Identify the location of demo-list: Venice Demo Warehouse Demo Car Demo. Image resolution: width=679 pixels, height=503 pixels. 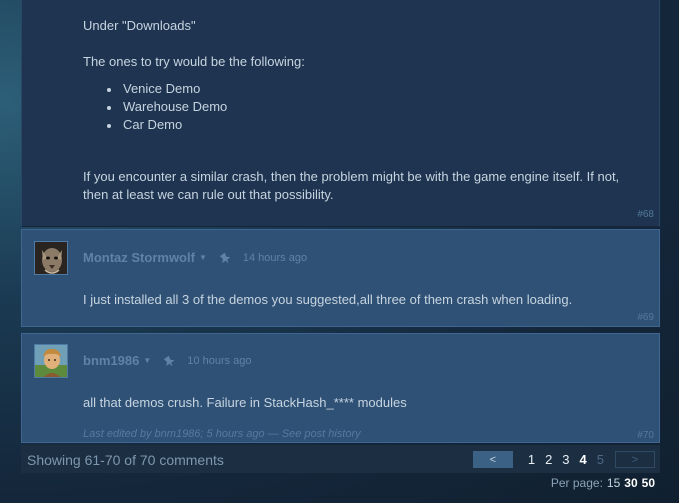
(377, 107).